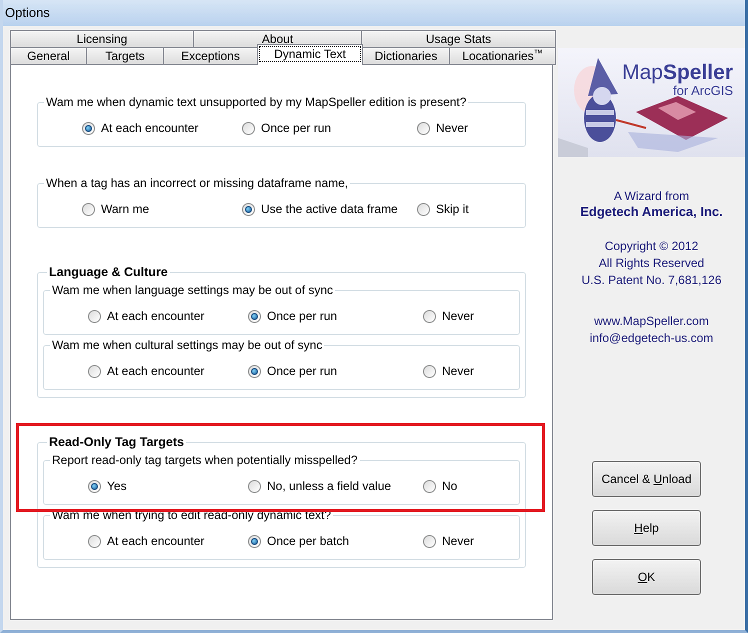  I want to click on dialog-button: Help, so click(646, 528).